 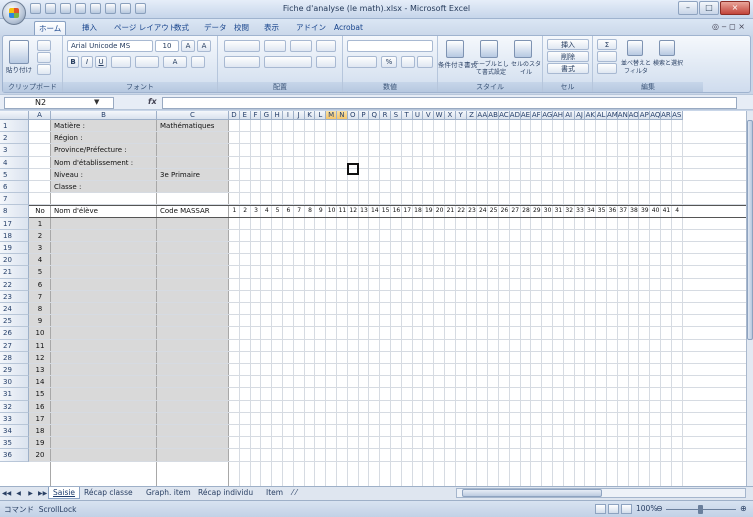 I want to click on indent-icon, so click(x=288, y=62).